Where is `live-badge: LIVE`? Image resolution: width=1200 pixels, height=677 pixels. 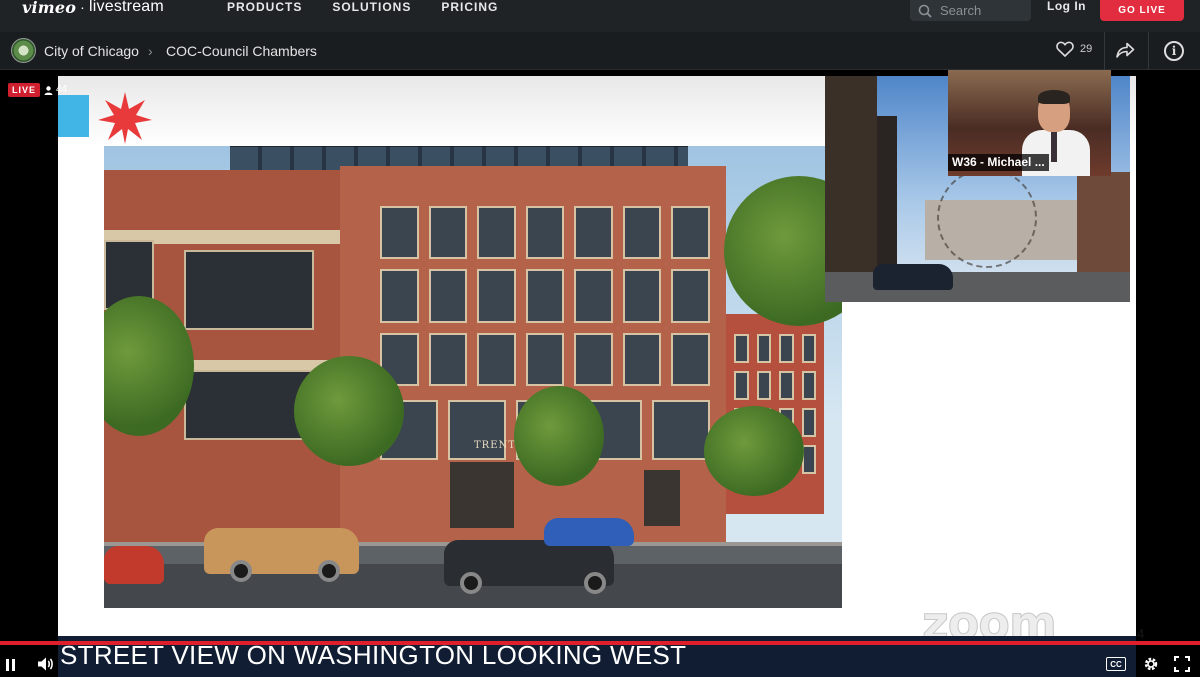
live-badge: LIVE is located at coordinates (24, 90).